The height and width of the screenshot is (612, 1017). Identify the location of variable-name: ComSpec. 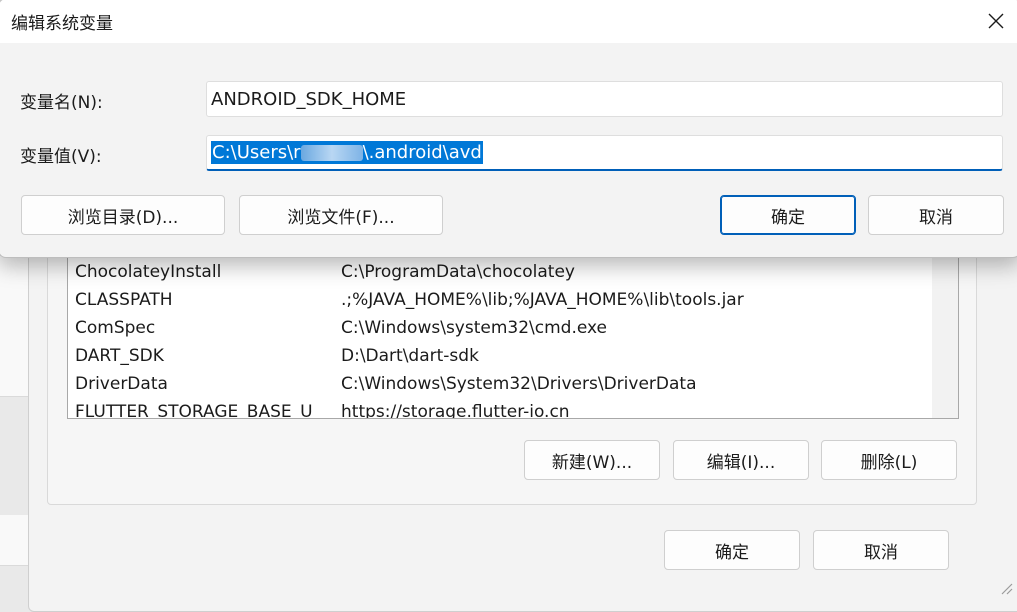
(115, 328).